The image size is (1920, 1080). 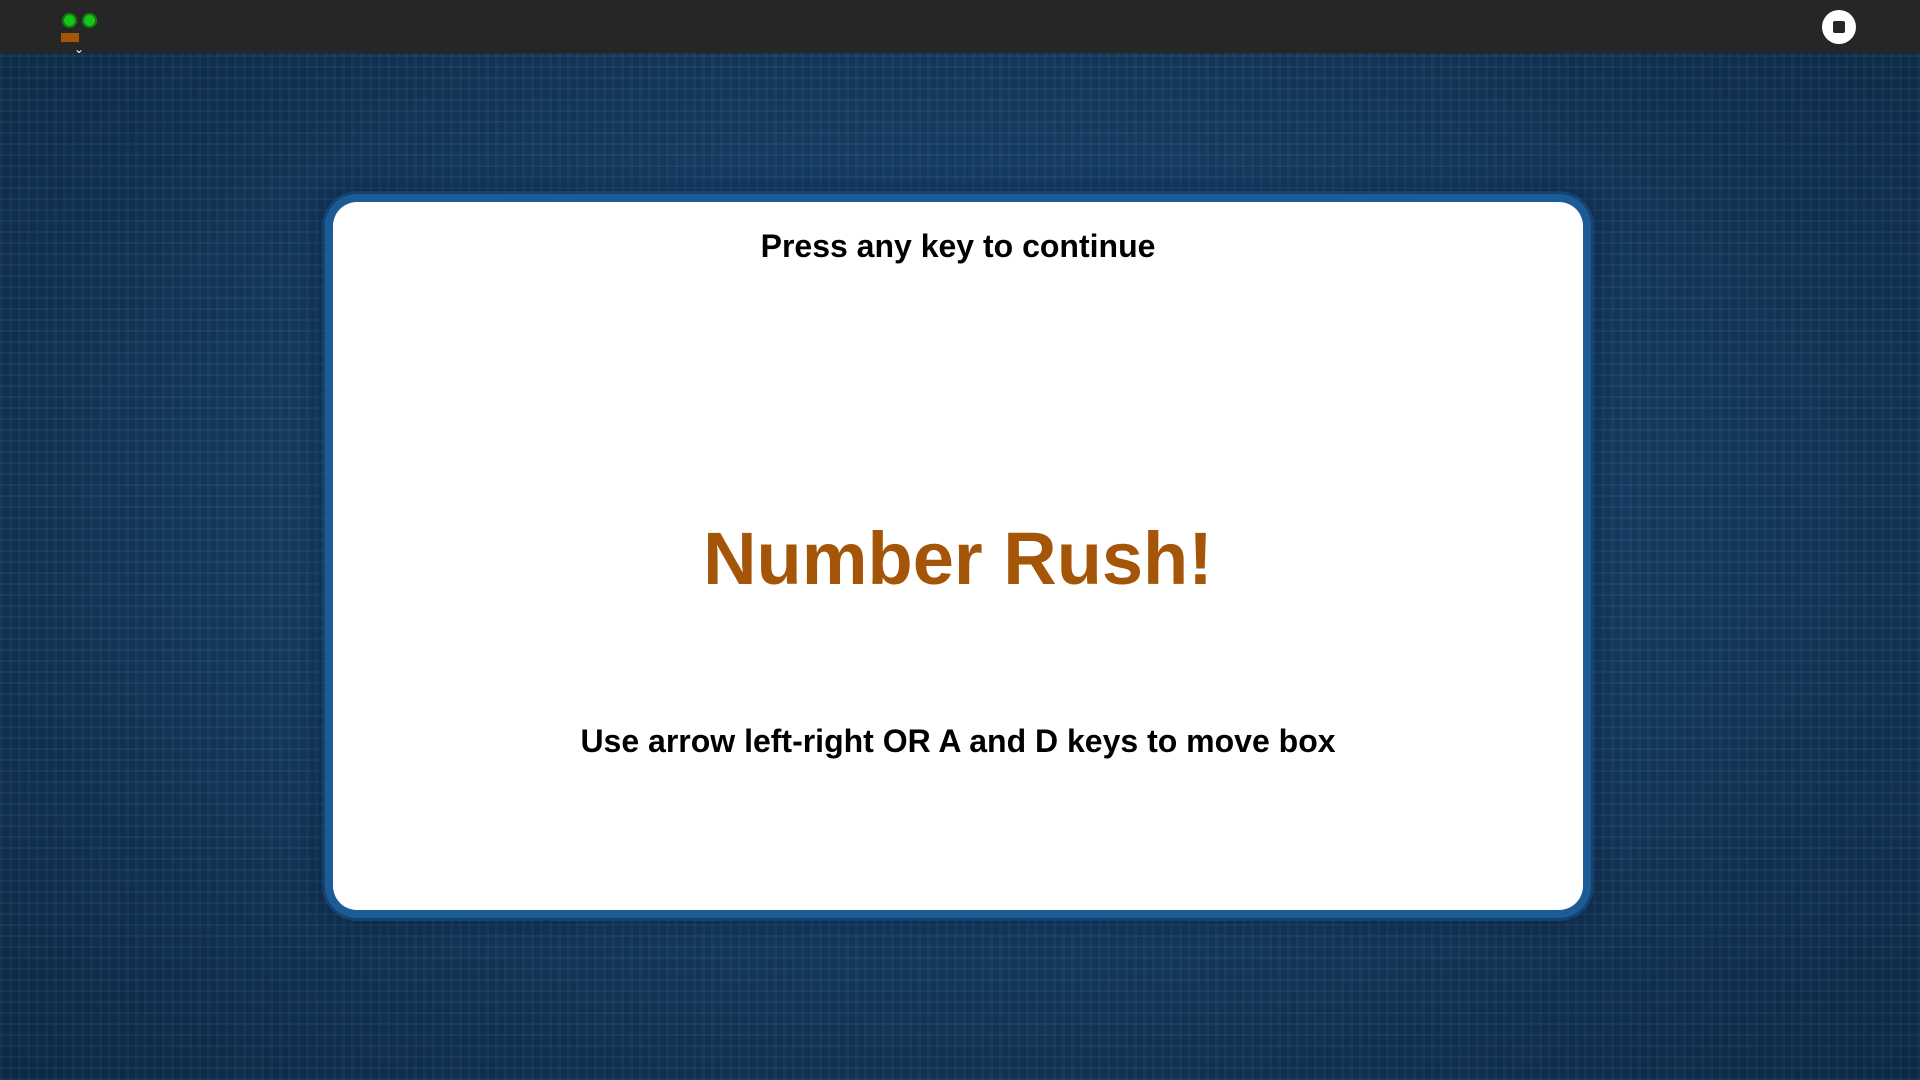 What do you see at coordinates (81, 33) in the screenshot?
I see `robot-face-icon: ⌄` at bounding box center [81, 33].